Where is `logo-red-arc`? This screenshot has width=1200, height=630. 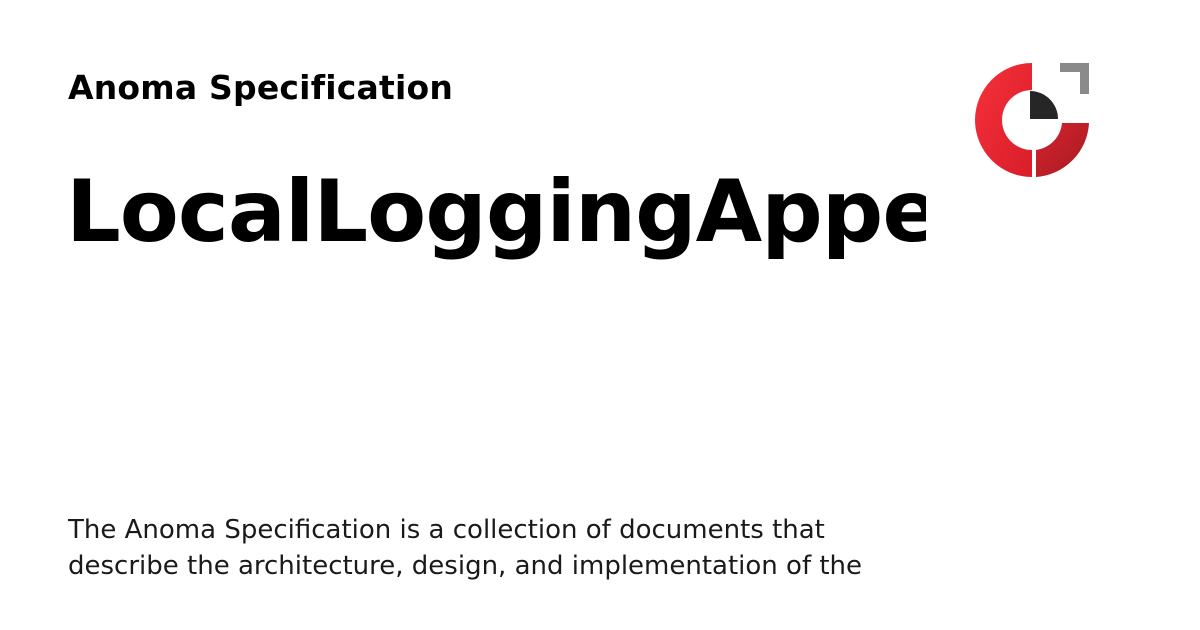
logo-red-arc is located at coordinates (1003, 120).